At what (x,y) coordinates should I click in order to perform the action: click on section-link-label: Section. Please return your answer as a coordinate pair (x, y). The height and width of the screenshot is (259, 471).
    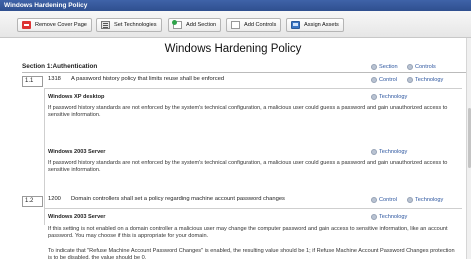
    Looking at the image, I should click on (388, 67).